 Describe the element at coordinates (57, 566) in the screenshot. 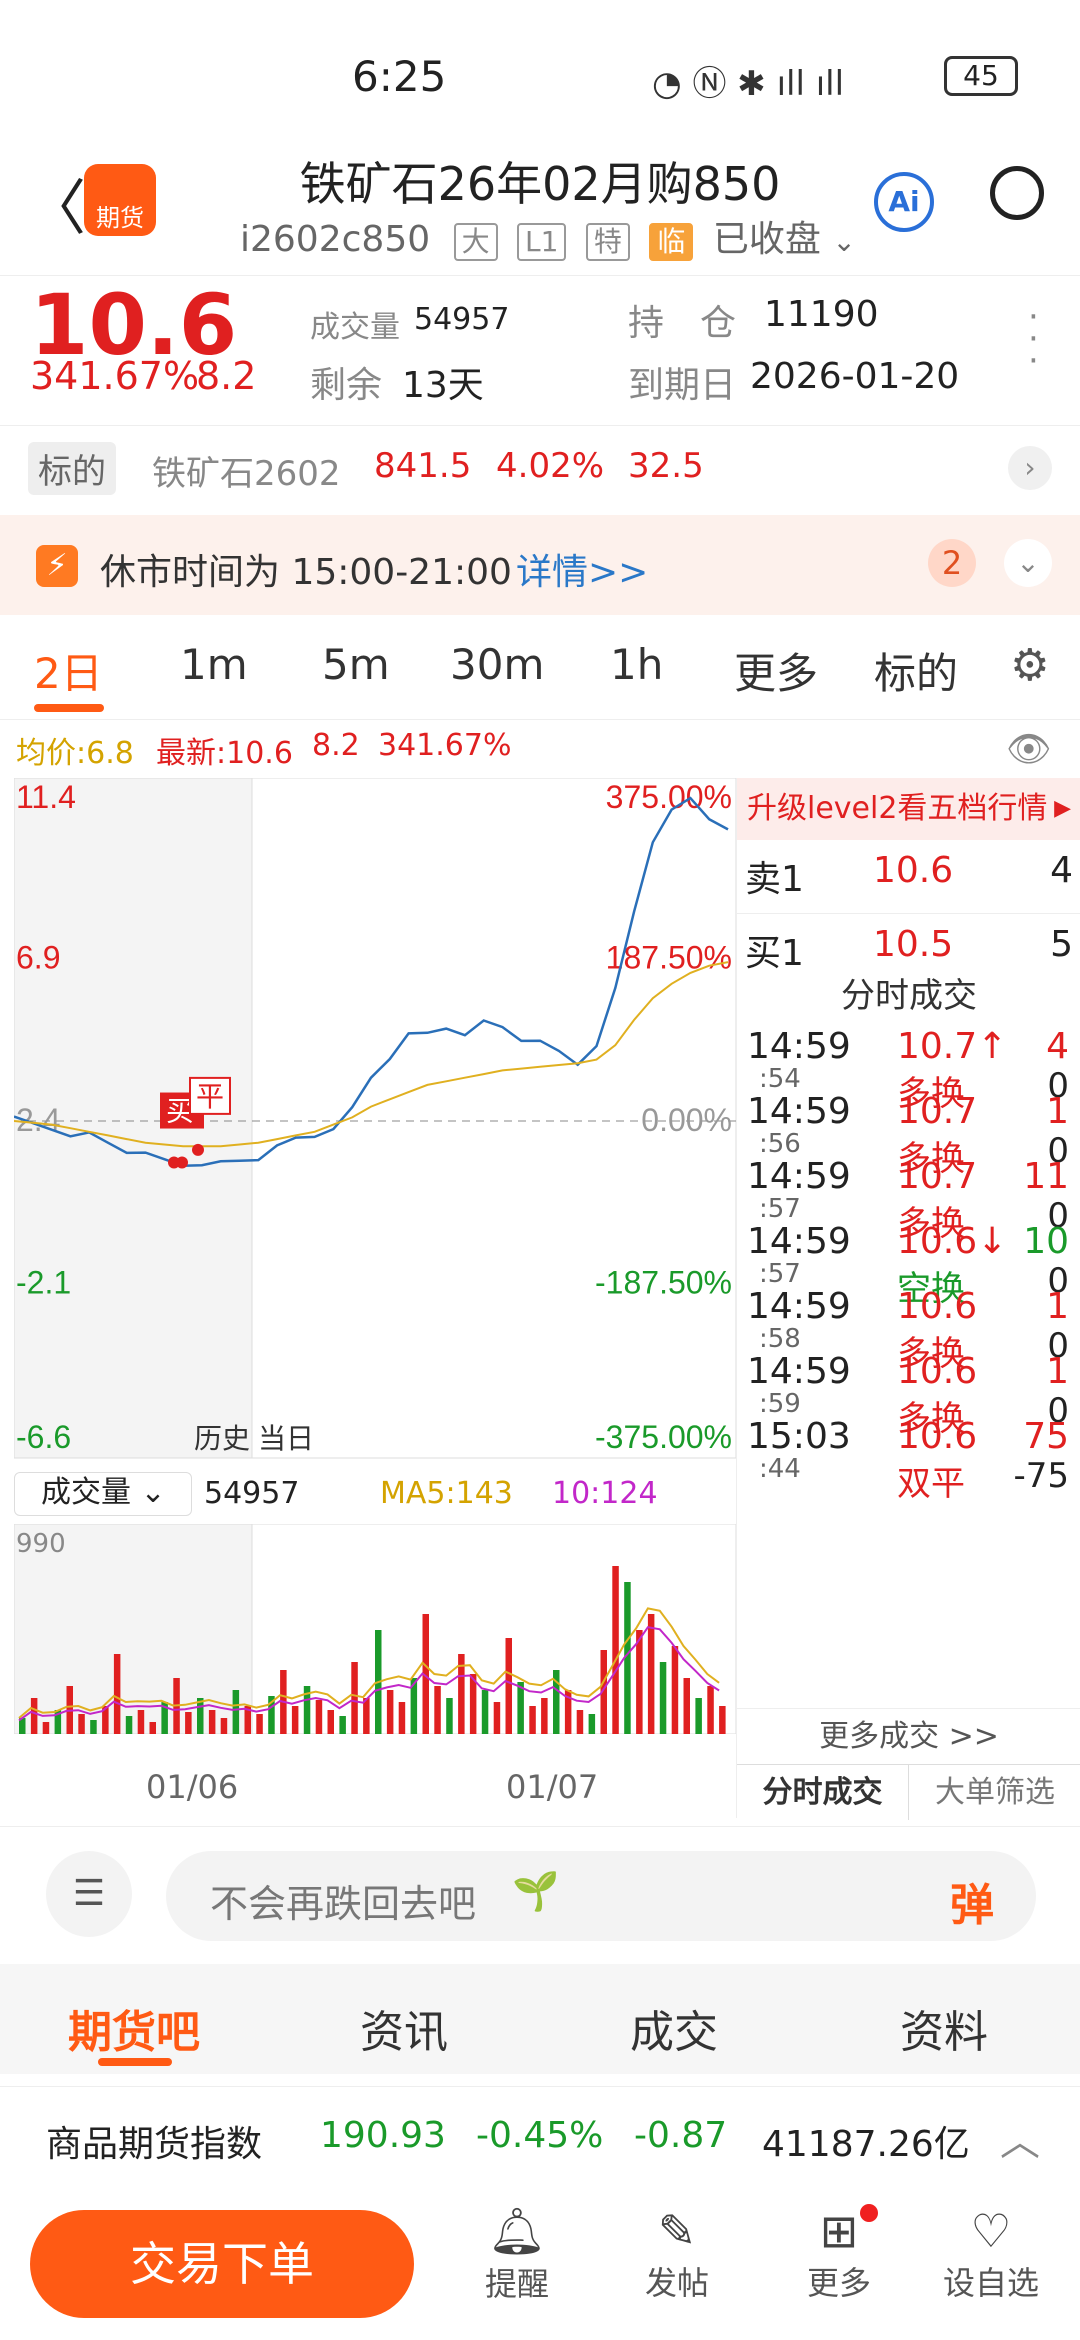

I see `lightning-icon: ⚡` at that location.